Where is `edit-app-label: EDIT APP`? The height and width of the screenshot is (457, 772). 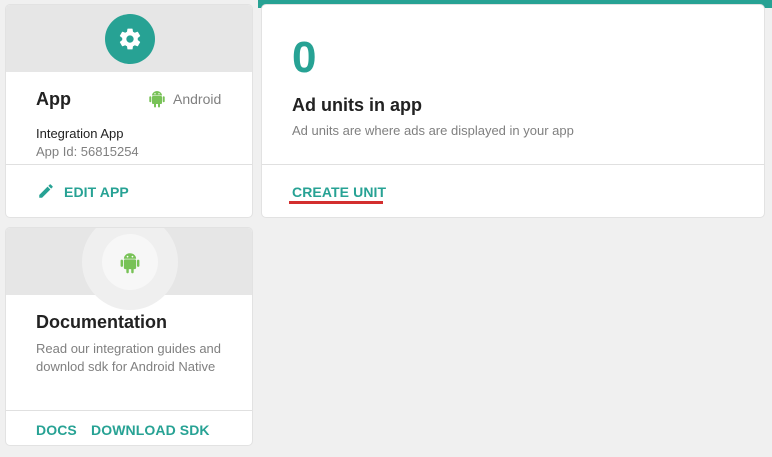 edit-app-label: EDIT APP is located at coordinates (96, 192).